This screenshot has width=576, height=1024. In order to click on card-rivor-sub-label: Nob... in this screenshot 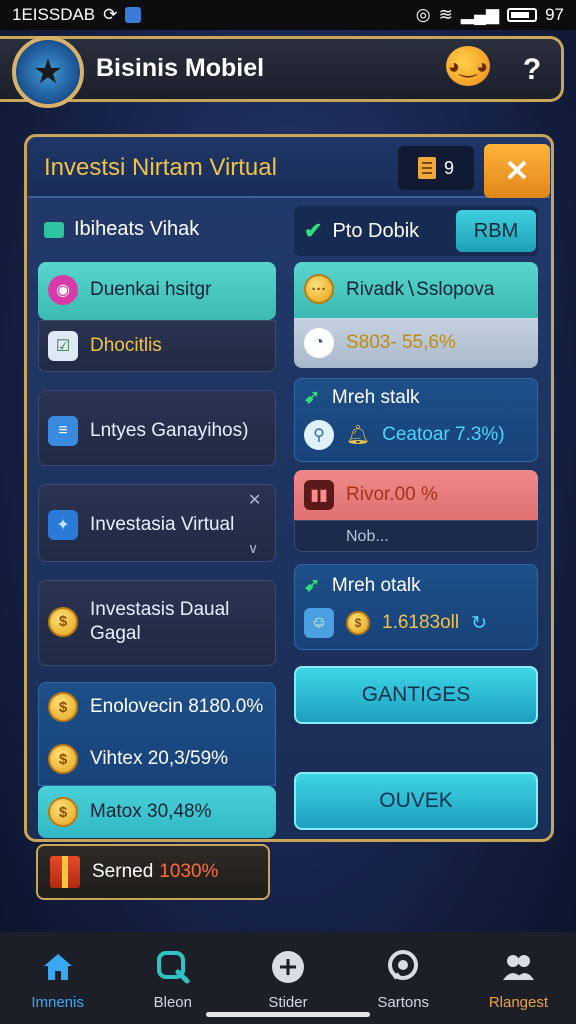, I will do `click(367, 536)`.